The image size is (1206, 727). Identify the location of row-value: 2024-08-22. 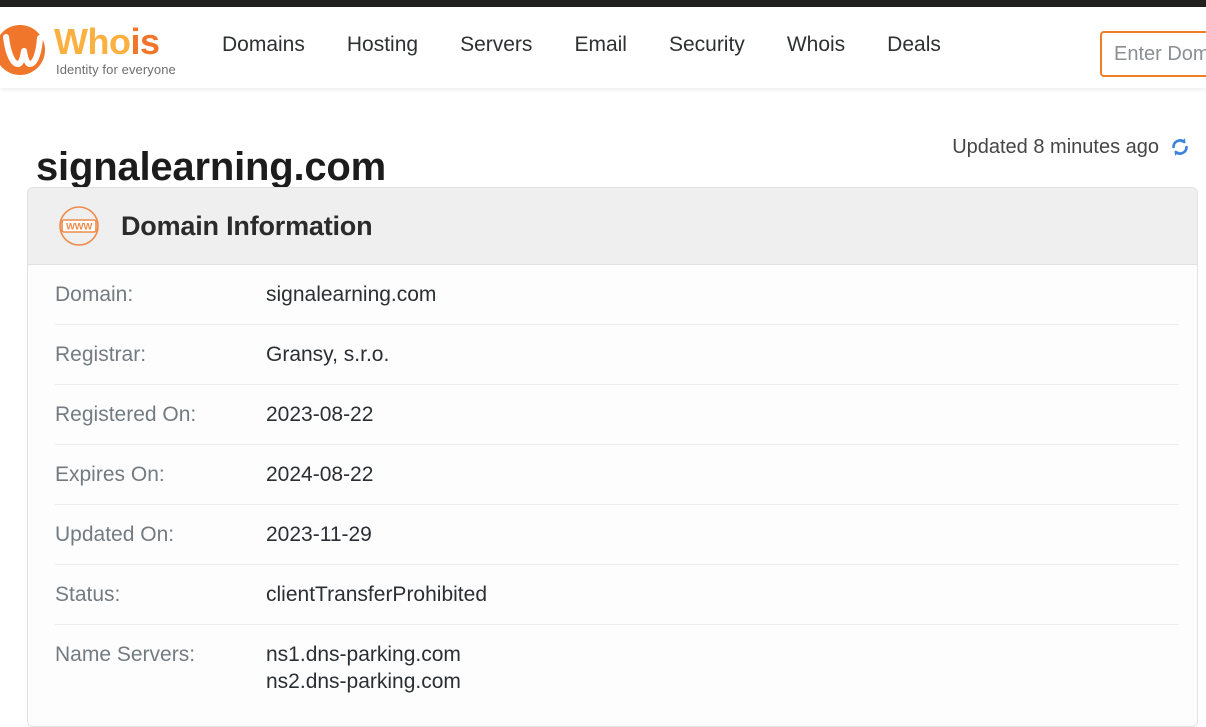
(320, 474).